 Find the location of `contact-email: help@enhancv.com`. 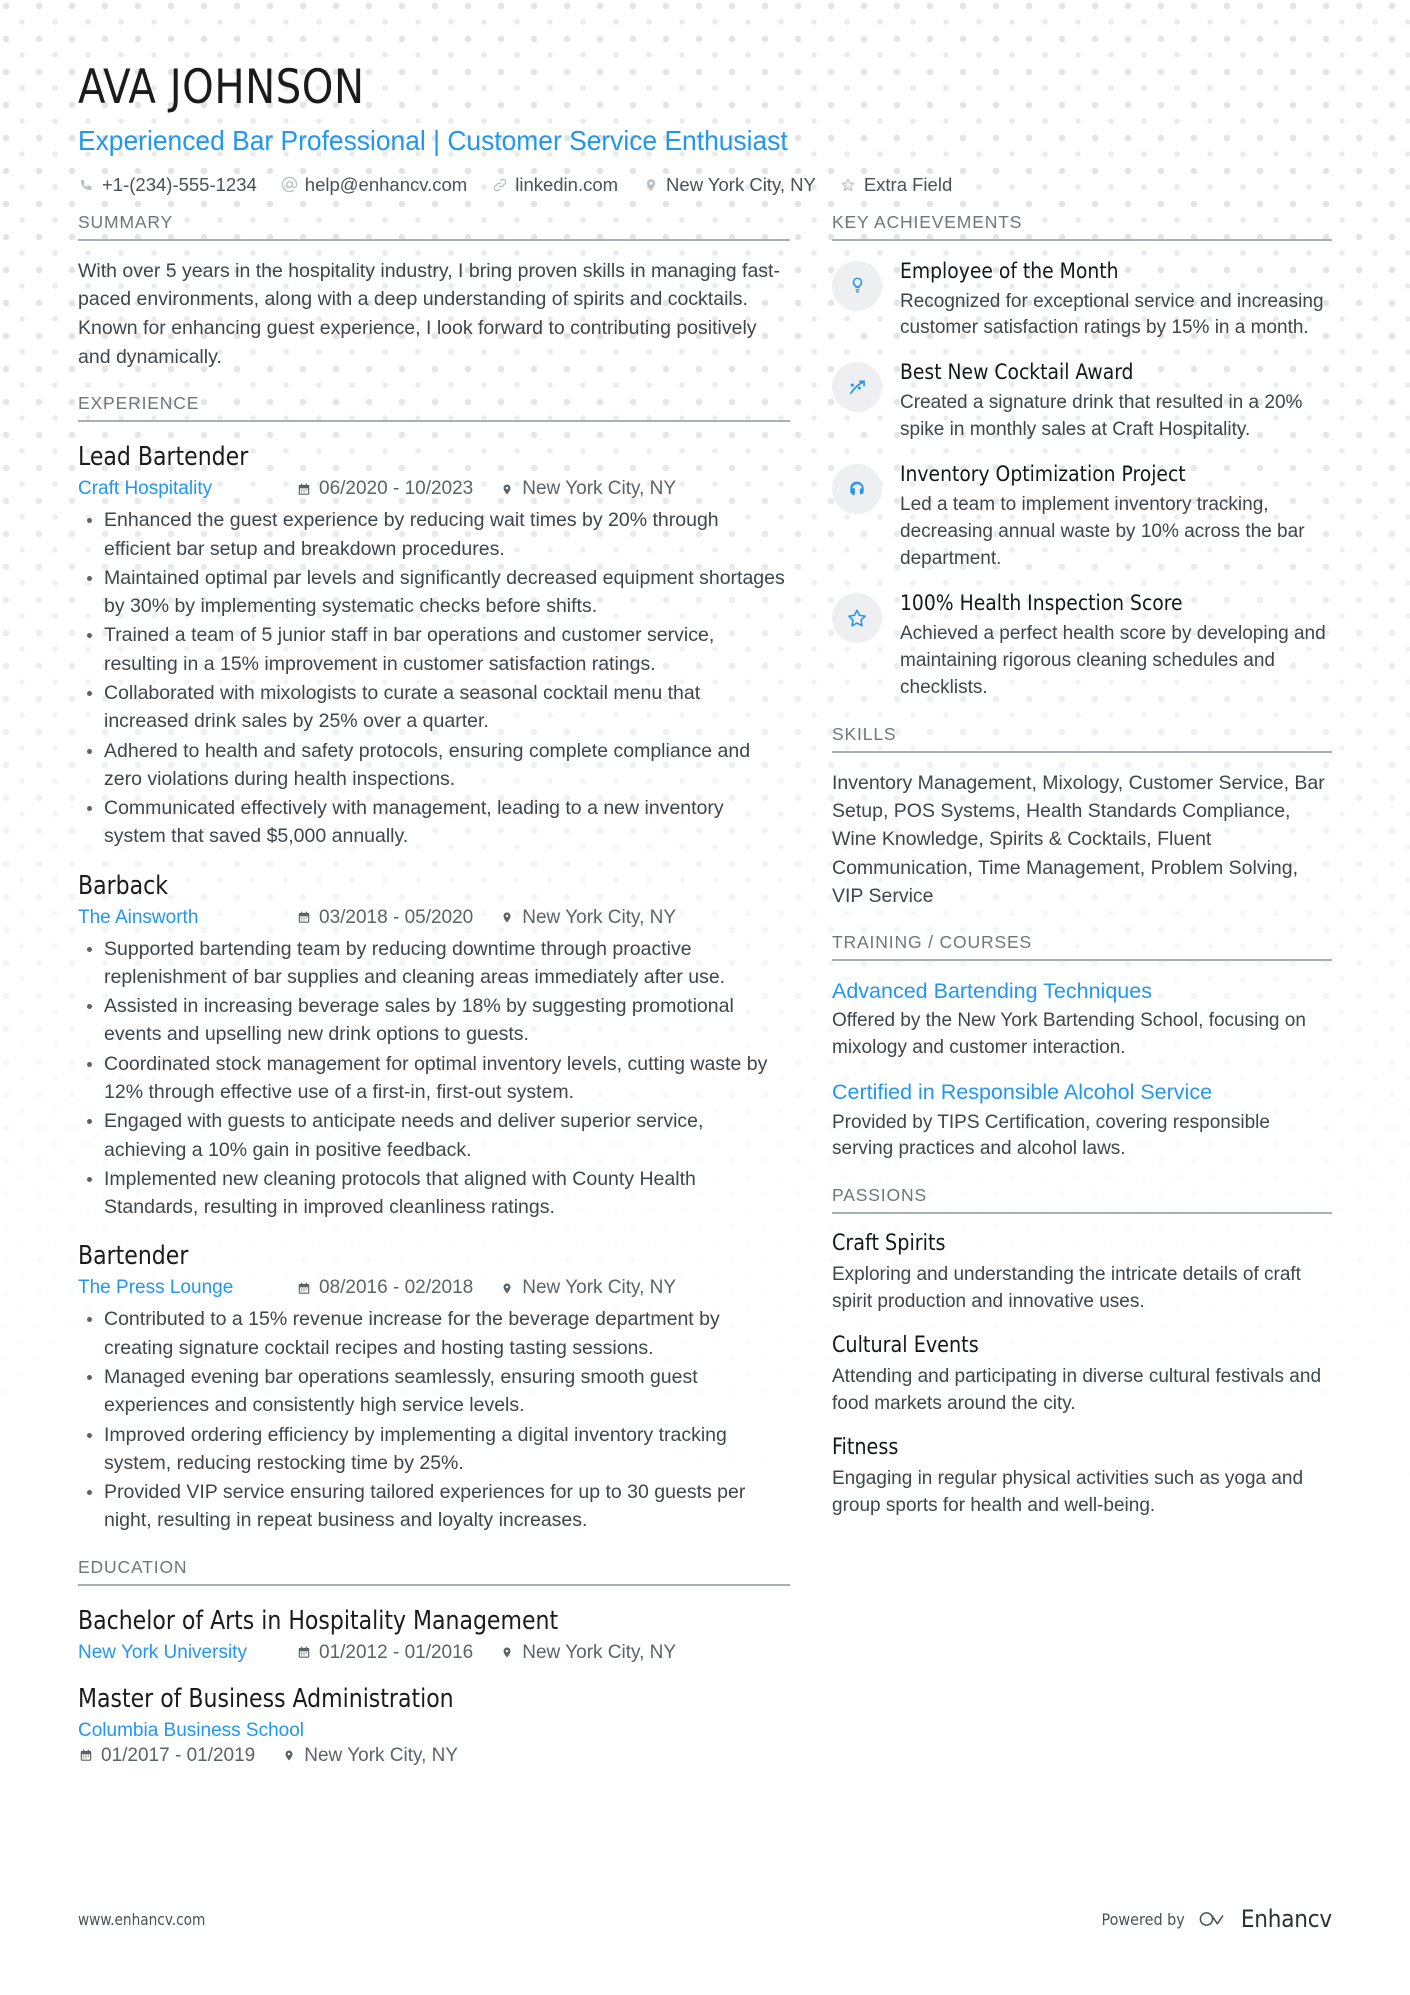

contact-email: help@enhancv.com is located at coordinates (374, 185).